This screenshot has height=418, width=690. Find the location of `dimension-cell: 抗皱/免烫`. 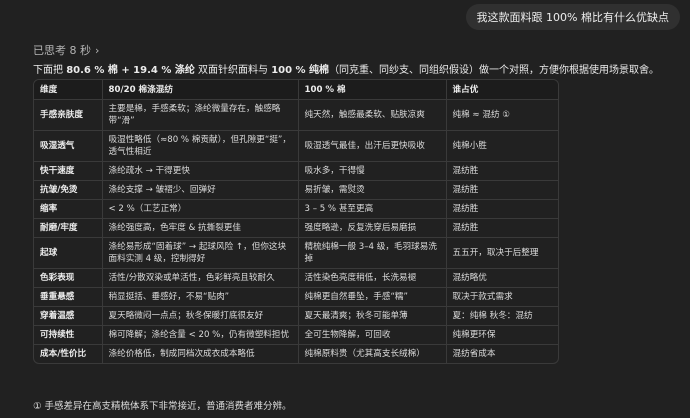

dimension-cell: 抗皱/免烫 is located at coordinates (68, 190).